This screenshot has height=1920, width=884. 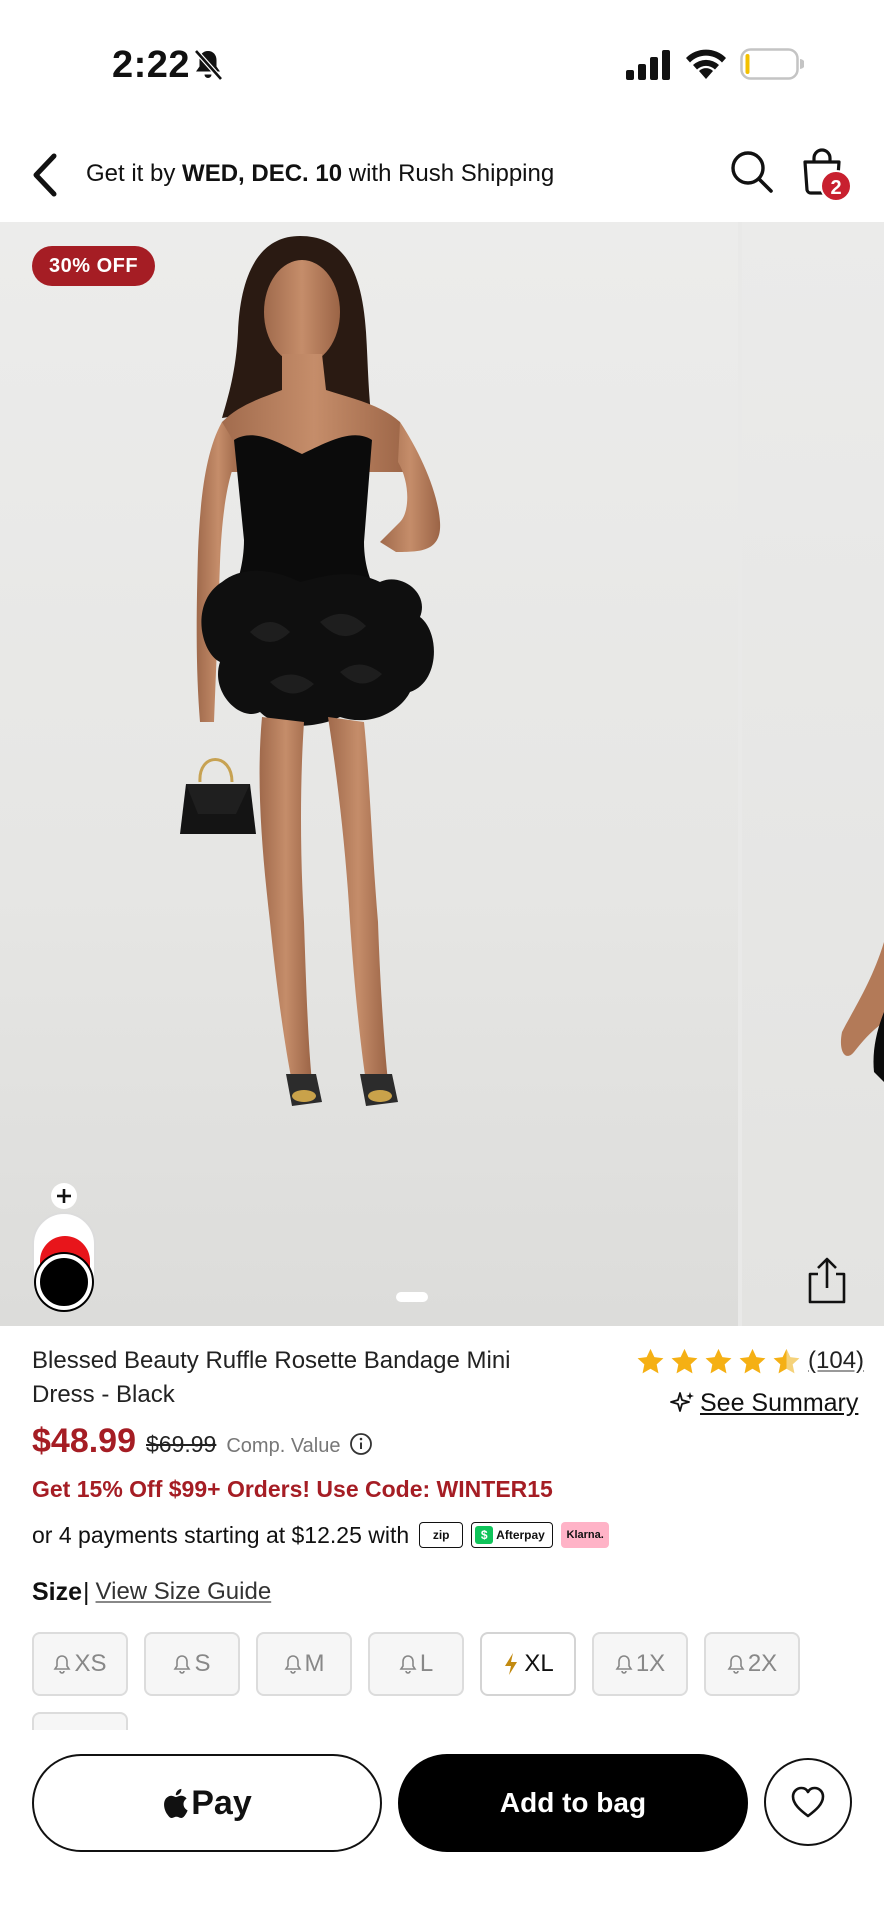 What do you see at coordinates (310, 671) in the screenshot?
I see `model-photo` at bounding box center [310, 671].